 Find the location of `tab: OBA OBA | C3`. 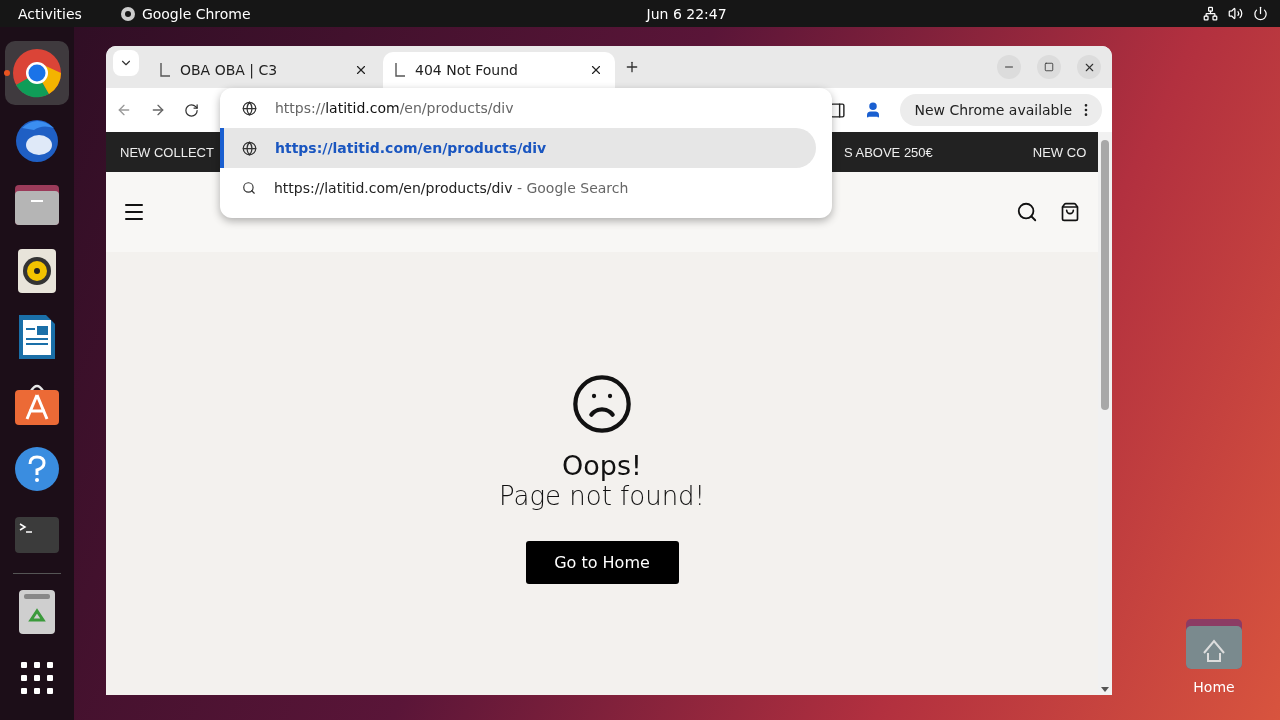

tab: OBA OBA | C3 is located at coordinates (264, 70).